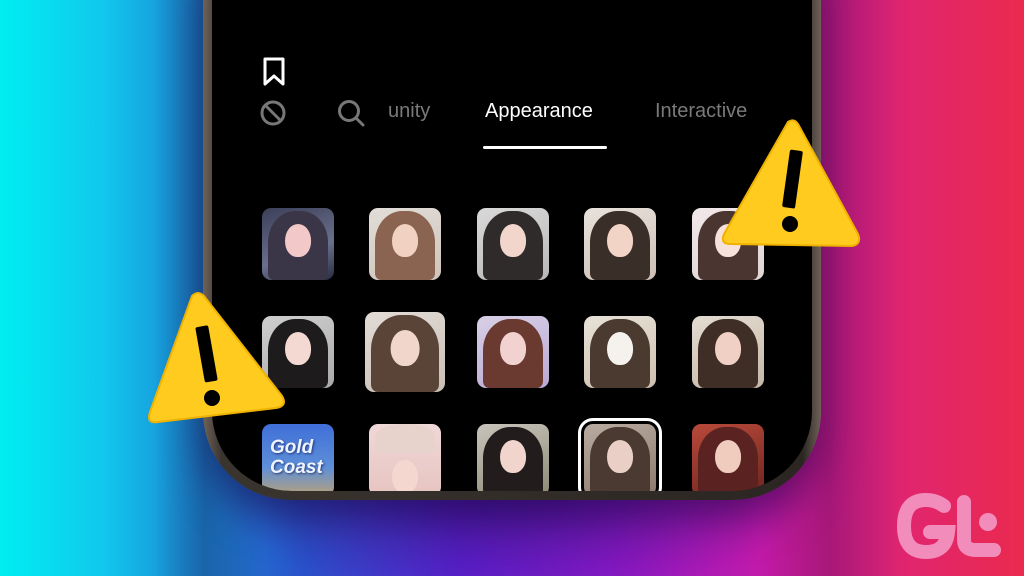  Describe the element at coordinates (791, 183) in the screenshot. I see `warning-icon-right` at that location.